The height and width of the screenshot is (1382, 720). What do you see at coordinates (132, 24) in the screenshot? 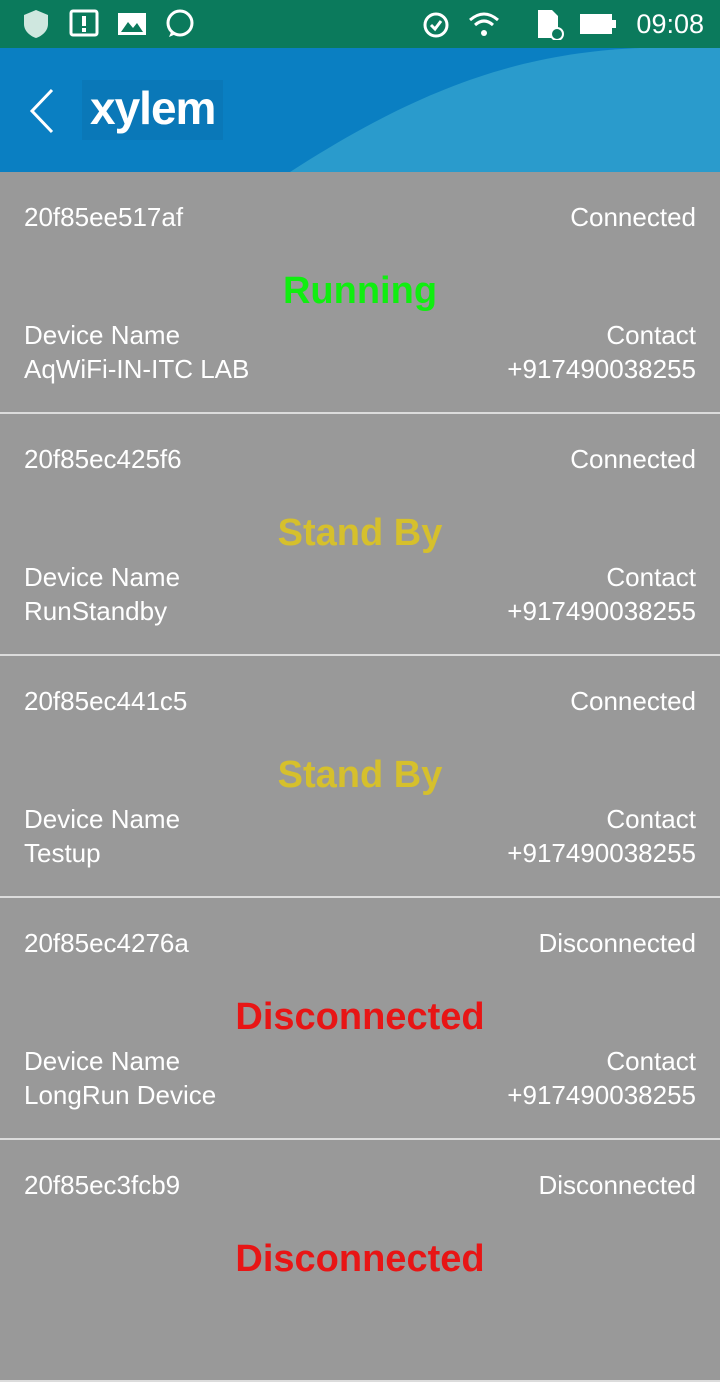
I see `image-icon` at bounding box center [132, 24].